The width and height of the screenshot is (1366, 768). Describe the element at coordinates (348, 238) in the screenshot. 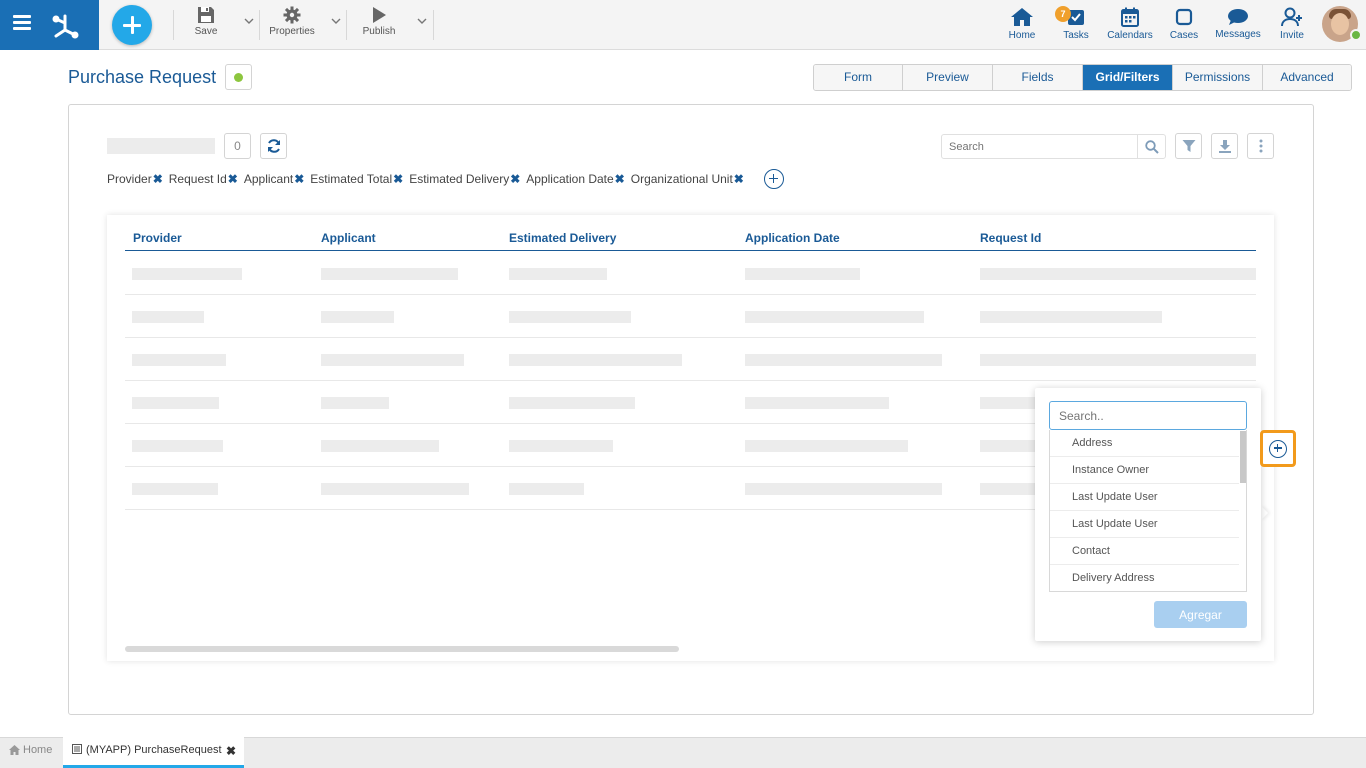

I see `column-header: Applicant` at that location.